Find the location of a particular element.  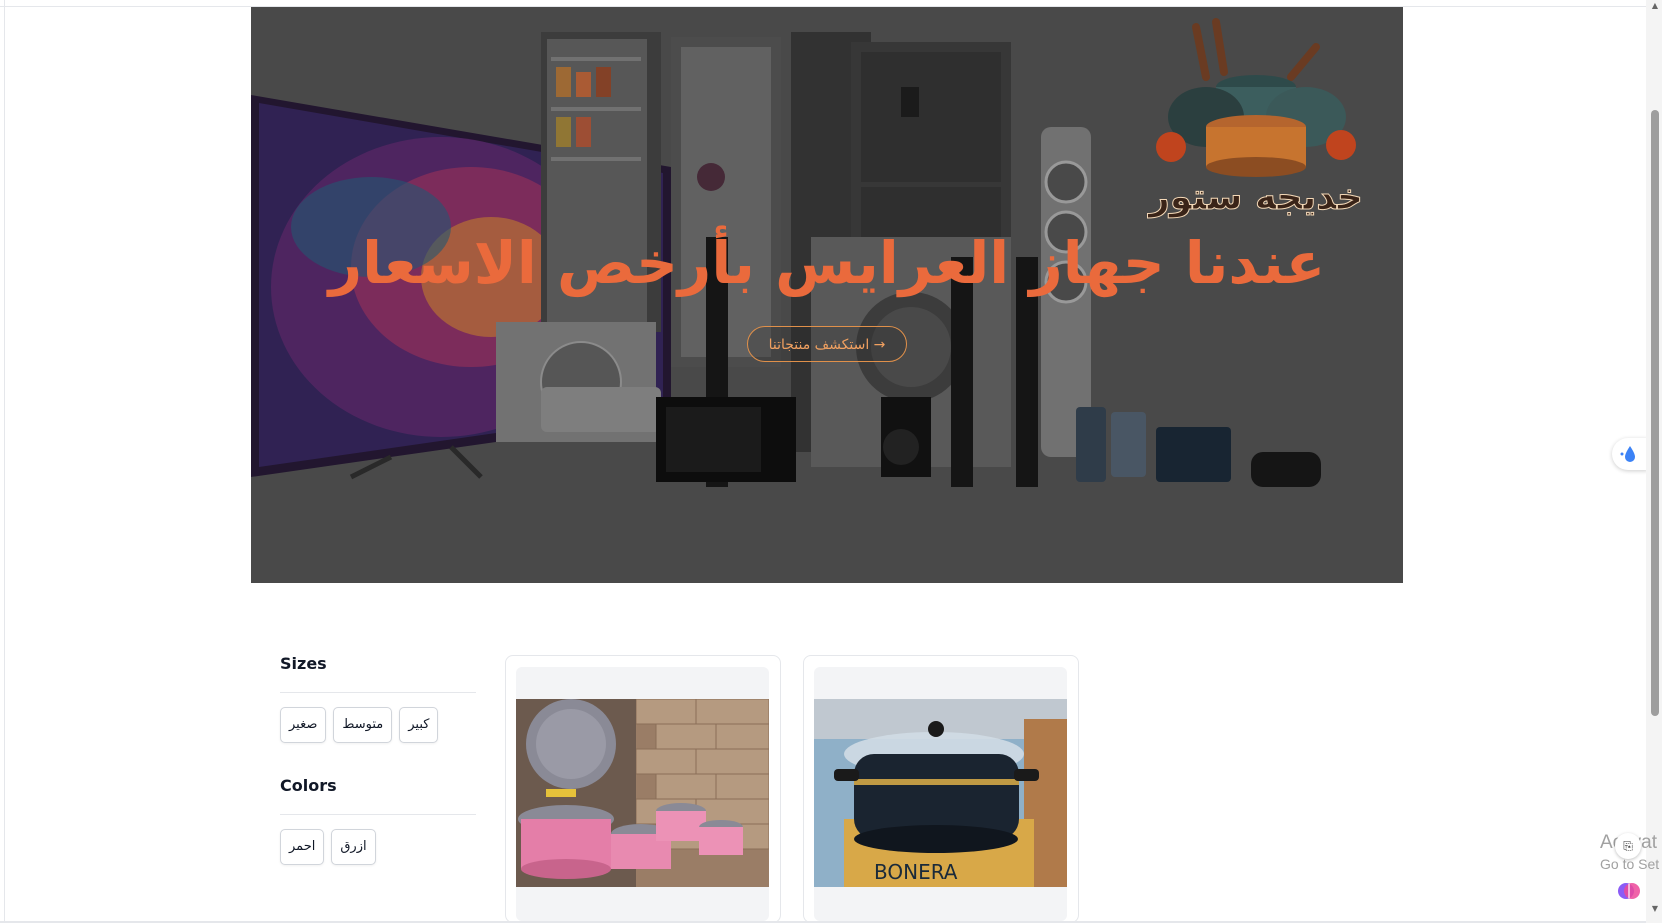

product-image-frame: BONERA is located at coordinates (940, 794).